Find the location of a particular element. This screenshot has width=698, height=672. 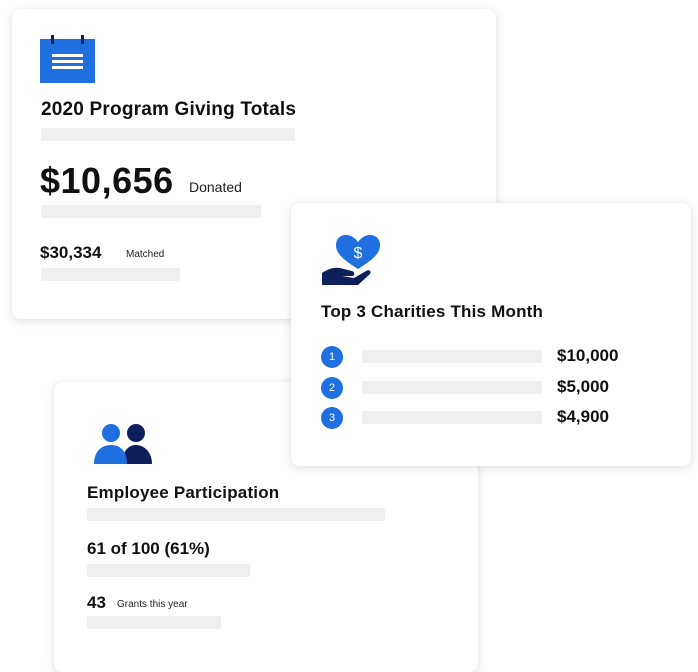

rank-badge: 3 is located at coordinates (332, 418).